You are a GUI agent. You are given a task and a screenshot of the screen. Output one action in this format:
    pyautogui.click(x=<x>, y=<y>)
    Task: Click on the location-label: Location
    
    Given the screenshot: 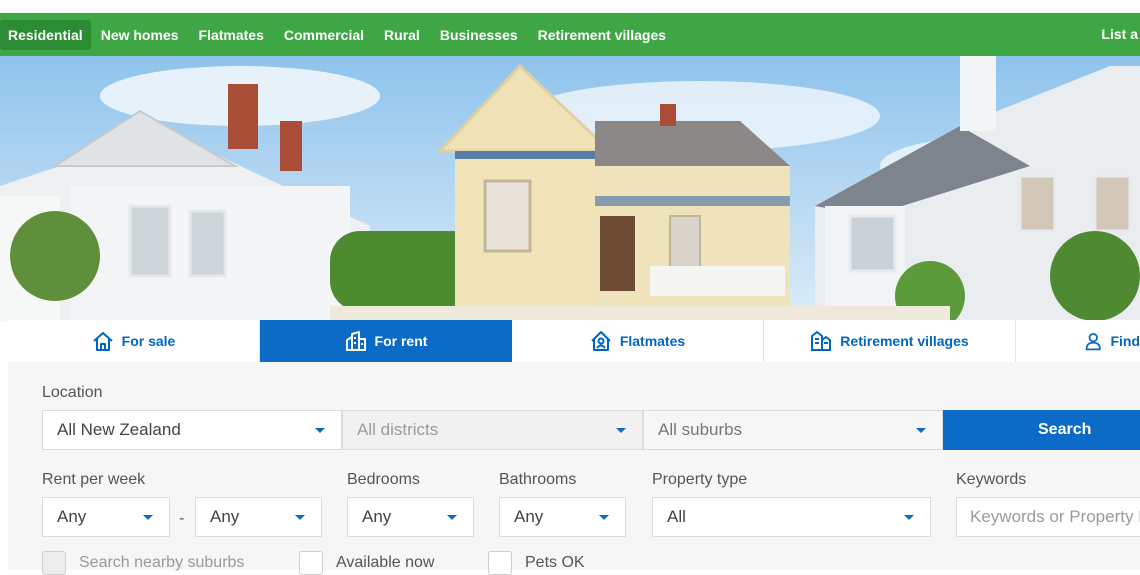 What is the action you would take?
    pyautogui.click(x=72, y=392)
    